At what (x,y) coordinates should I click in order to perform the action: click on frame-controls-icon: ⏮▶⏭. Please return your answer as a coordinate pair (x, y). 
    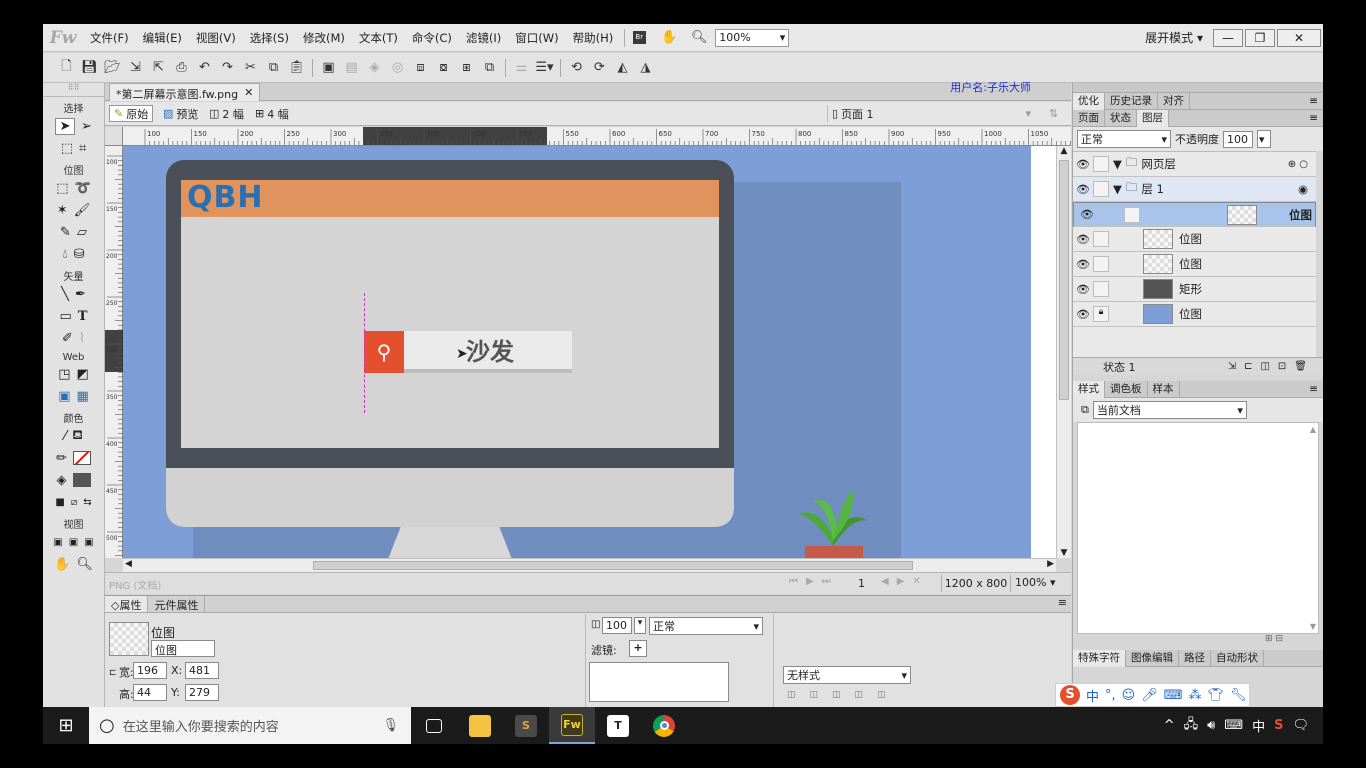
    Looking at the image, I should click on (814, 581).